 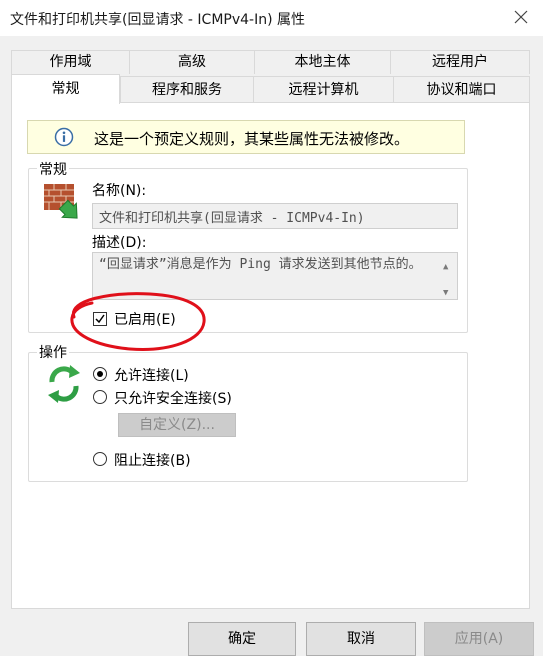 What do you see at coordinates (100, 397) in the screenshot?
I see `allow-secure-radio` at bounding box center [100, 397].